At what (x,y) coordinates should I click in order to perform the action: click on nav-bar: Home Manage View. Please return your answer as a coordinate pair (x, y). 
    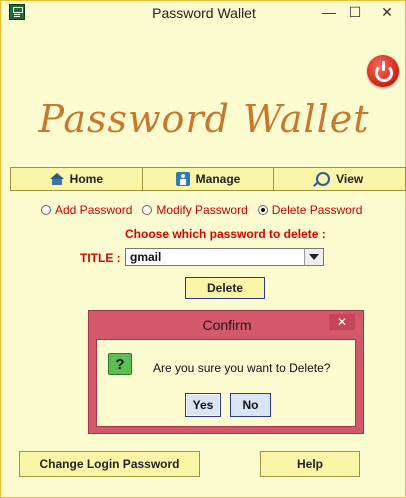
    Looking at the image, I should click on (208, 179).